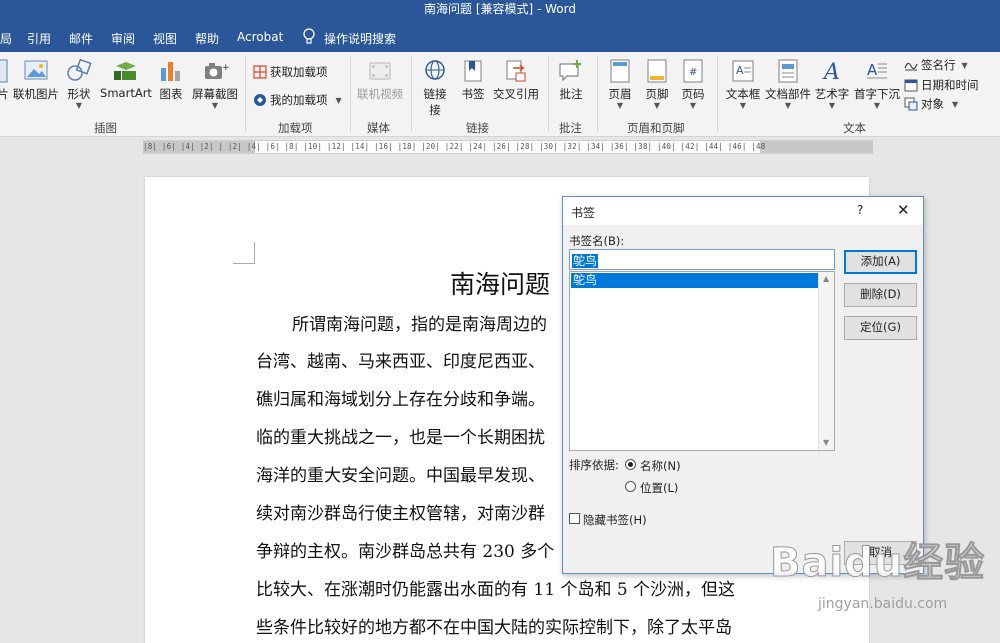  What do you see at coordinates (743, 211) in the screenshot?
I see `dialog-title-bar: 书签 ? ✕` at bounding box center [743, 211].